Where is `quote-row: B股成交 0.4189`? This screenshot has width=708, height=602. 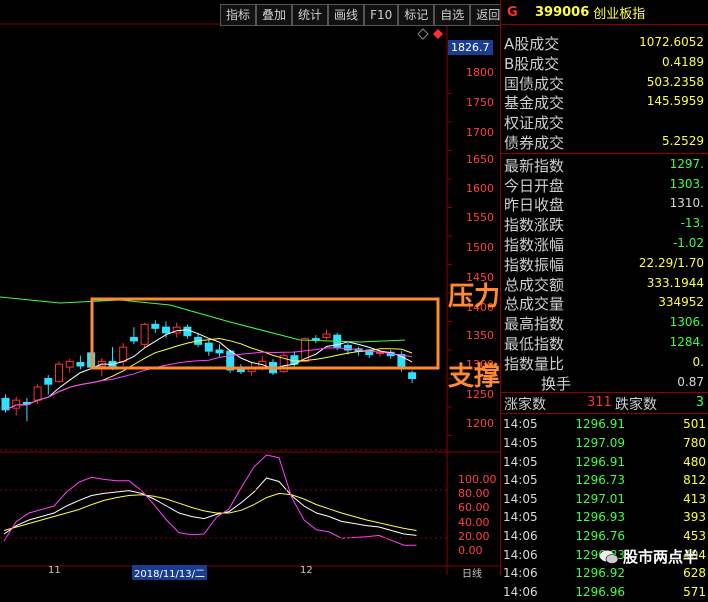
quote-row: B股成交 0.4189 is located at coordinates (604, 63).